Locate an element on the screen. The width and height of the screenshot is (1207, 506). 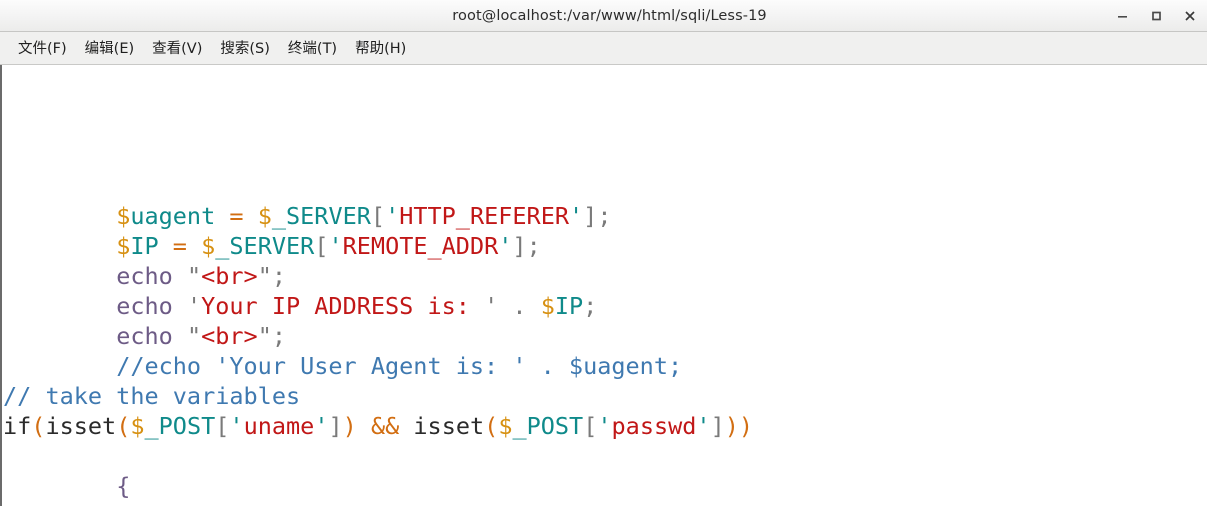
maximize-icon is located at coordinates (1156, 15).